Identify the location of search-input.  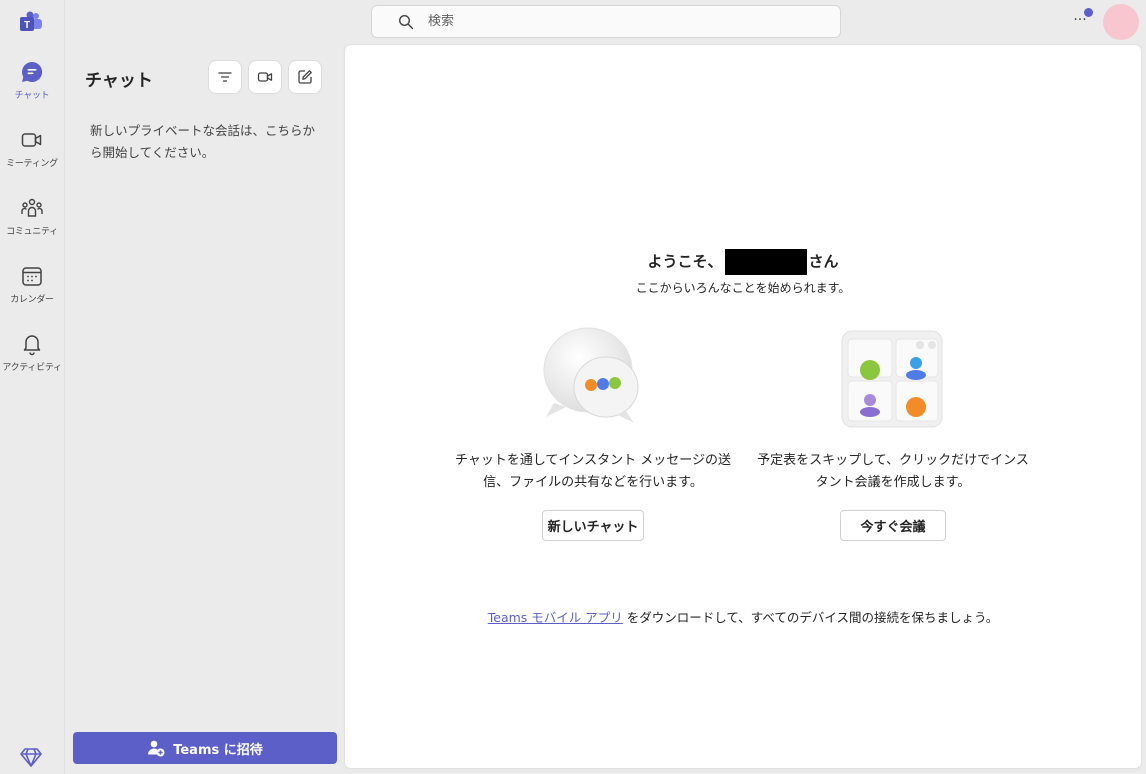
(608, 21).